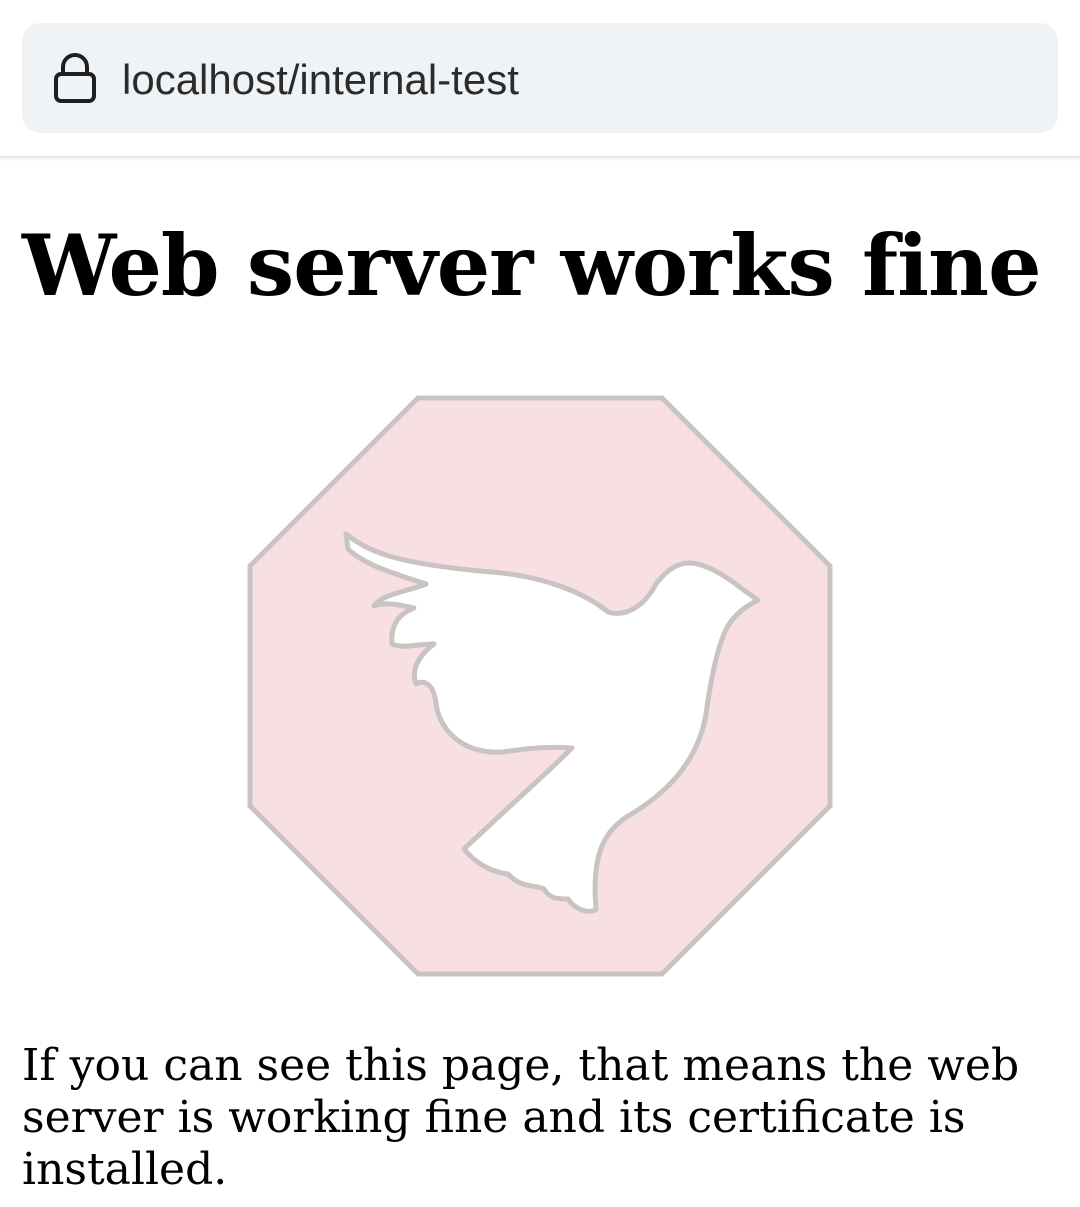 This screenshot has width=1080, height=1207. Describe the element at coordinates (540, 78) in the screenshot. I see `browser-toolbar: localhost/internal-test` at that location.